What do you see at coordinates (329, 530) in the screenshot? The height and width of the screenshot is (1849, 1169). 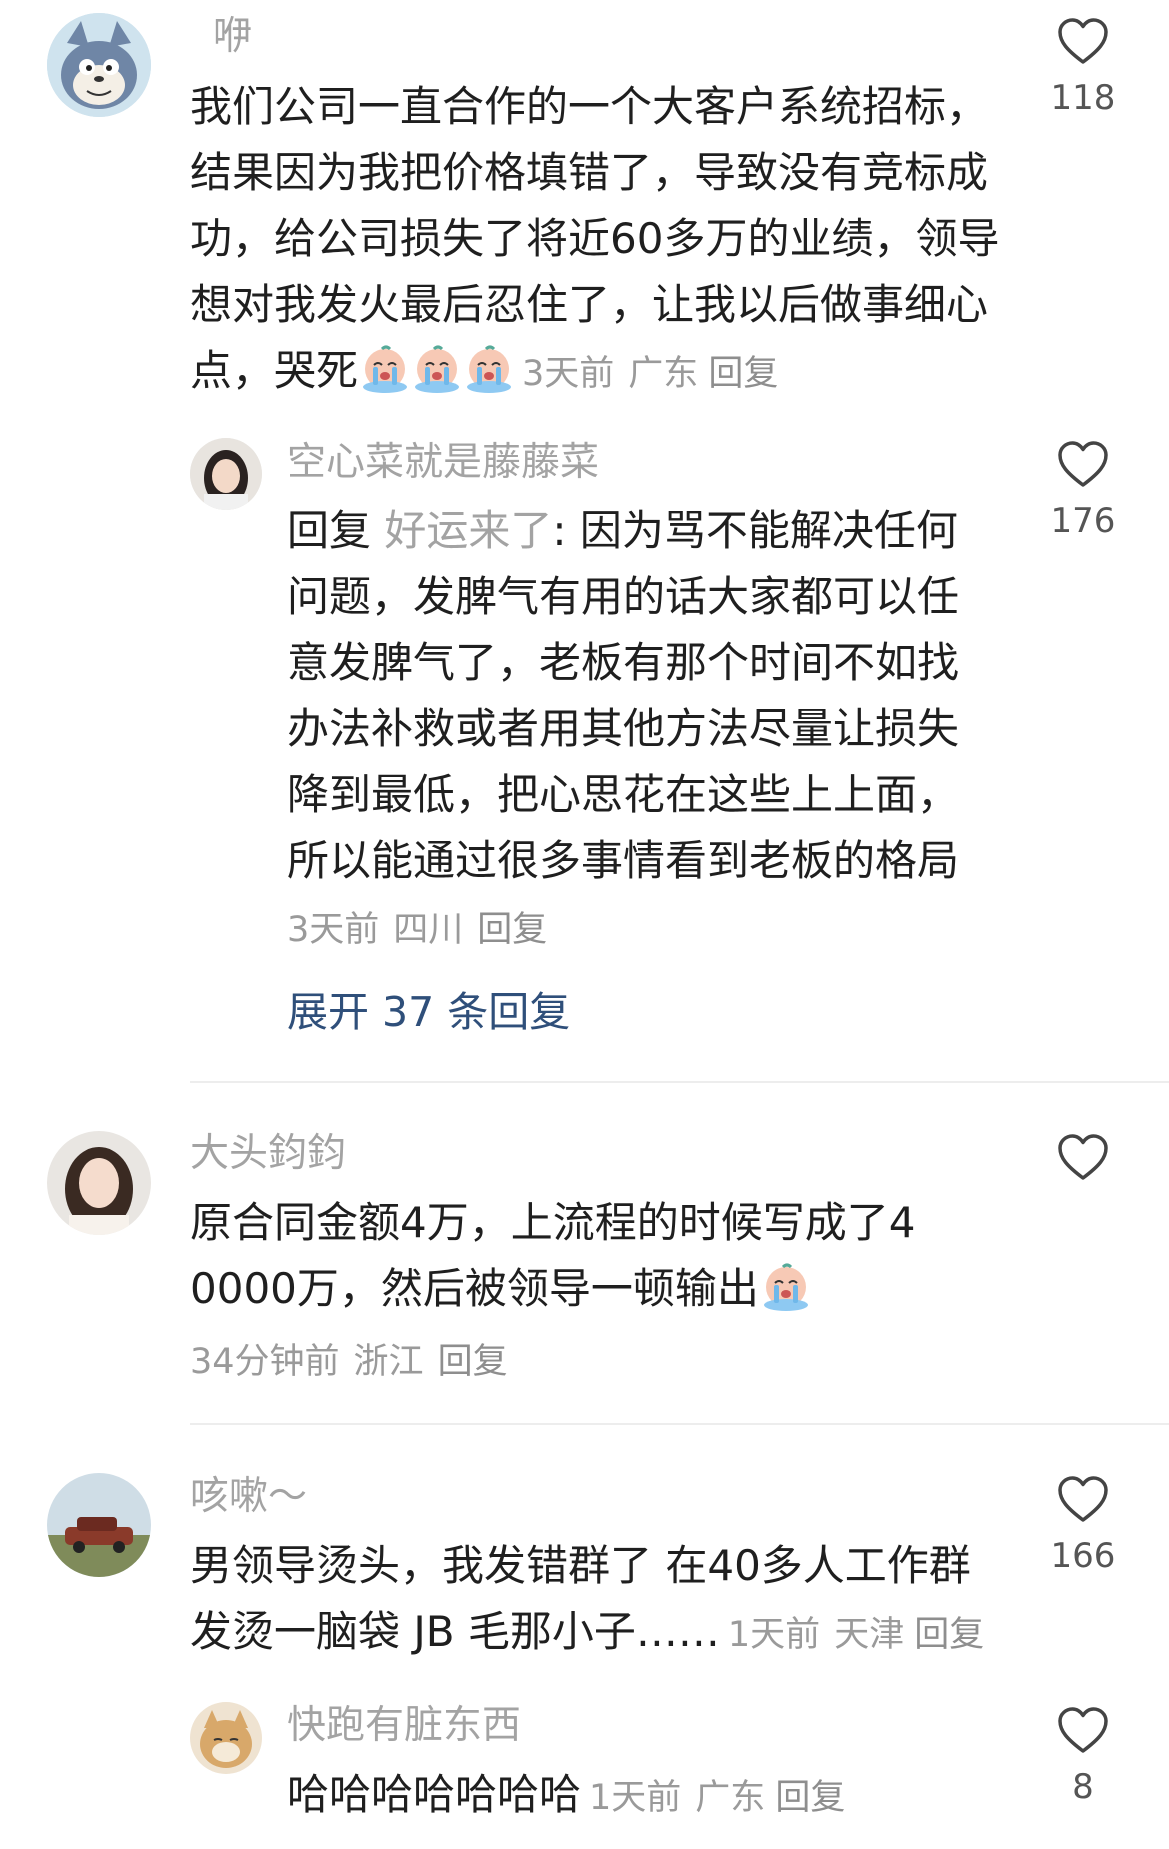 I see `reply-prefix: 回复` at bounding box center [329, 530].